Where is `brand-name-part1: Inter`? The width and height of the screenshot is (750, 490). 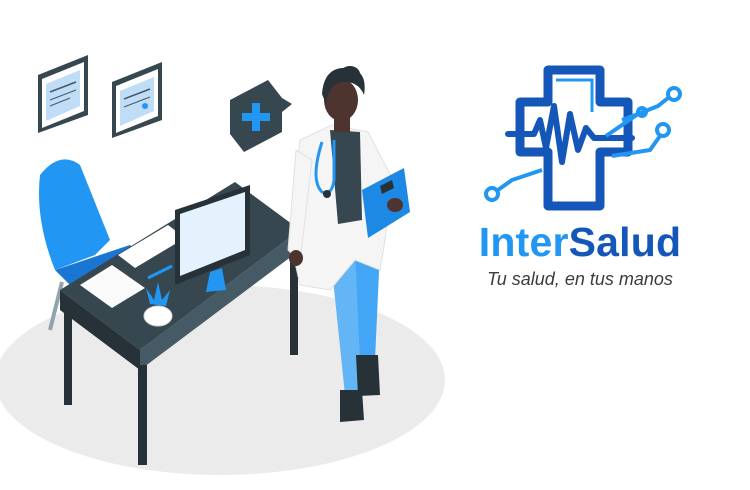 brand-name-part1: Inter is located at coordinates (523, 242).